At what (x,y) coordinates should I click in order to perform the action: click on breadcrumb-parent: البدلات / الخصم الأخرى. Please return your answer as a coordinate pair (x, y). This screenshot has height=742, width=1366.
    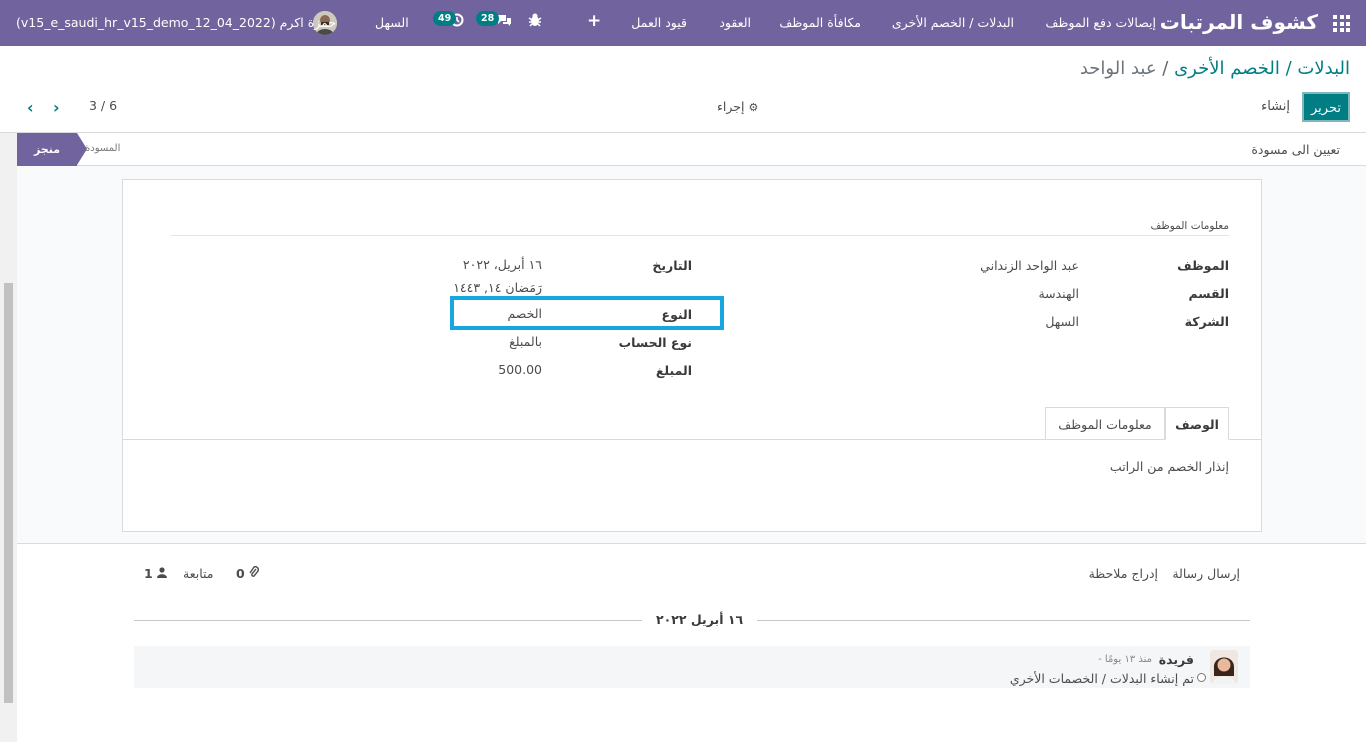
    Looking at the image, I should click on (1262, 68).